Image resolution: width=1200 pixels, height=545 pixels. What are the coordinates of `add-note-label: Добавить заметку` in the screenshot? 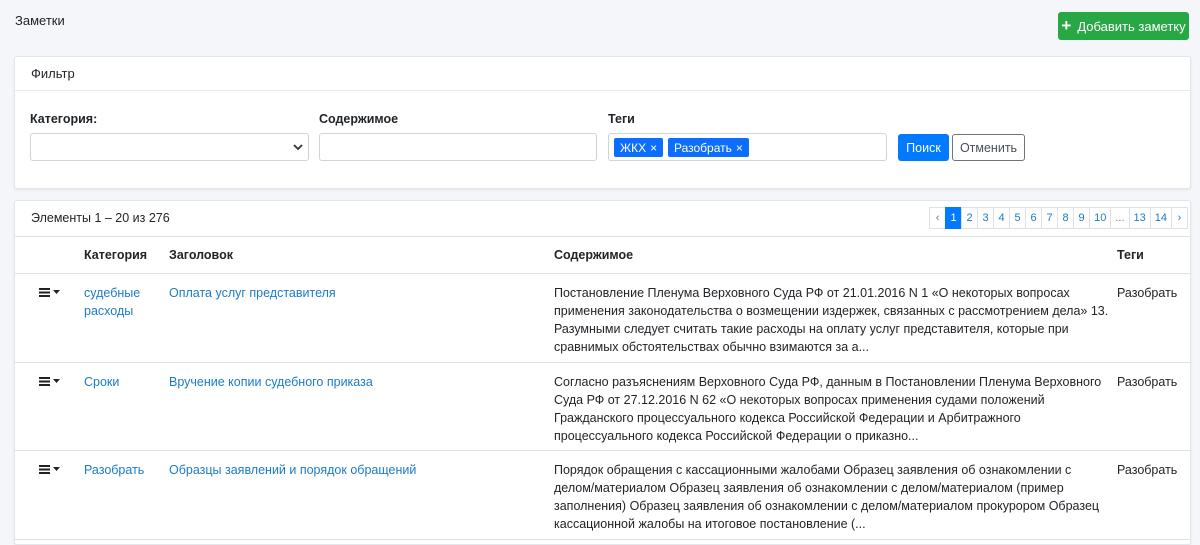 It's located at (1131, 26).